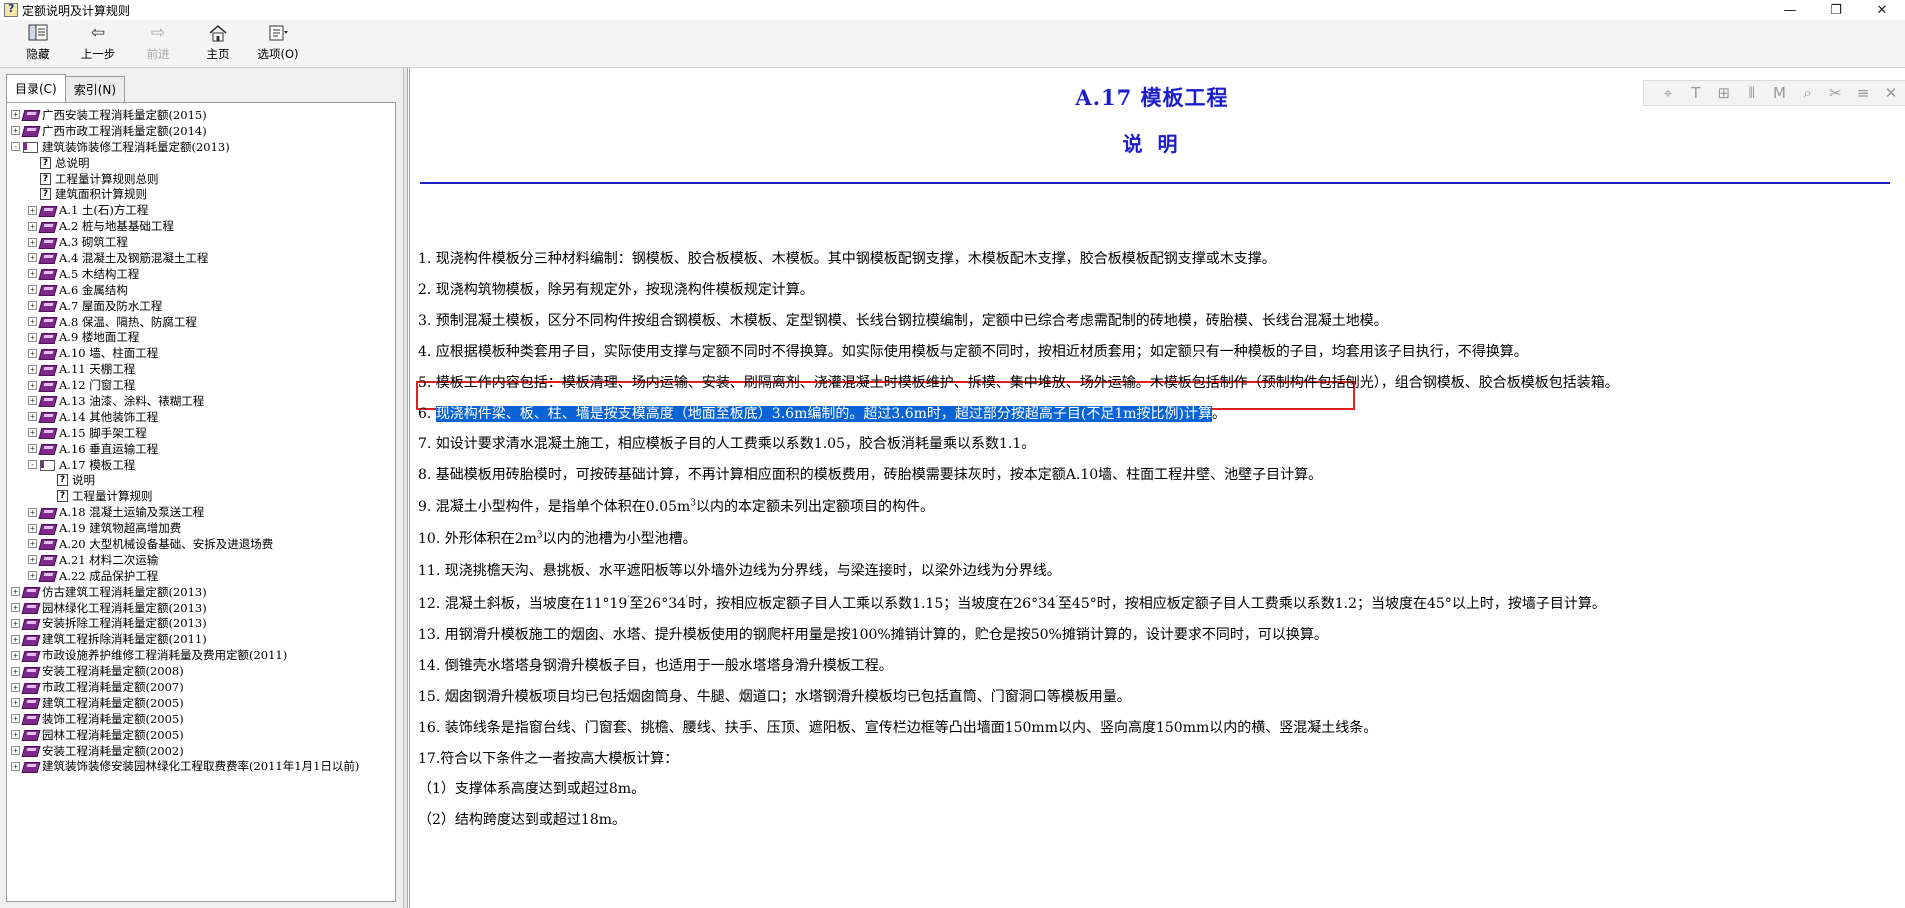  Describe the element at coordinates (1891, 93) in the screenshot. I see `doc-tool-icon: ✕` at that location.